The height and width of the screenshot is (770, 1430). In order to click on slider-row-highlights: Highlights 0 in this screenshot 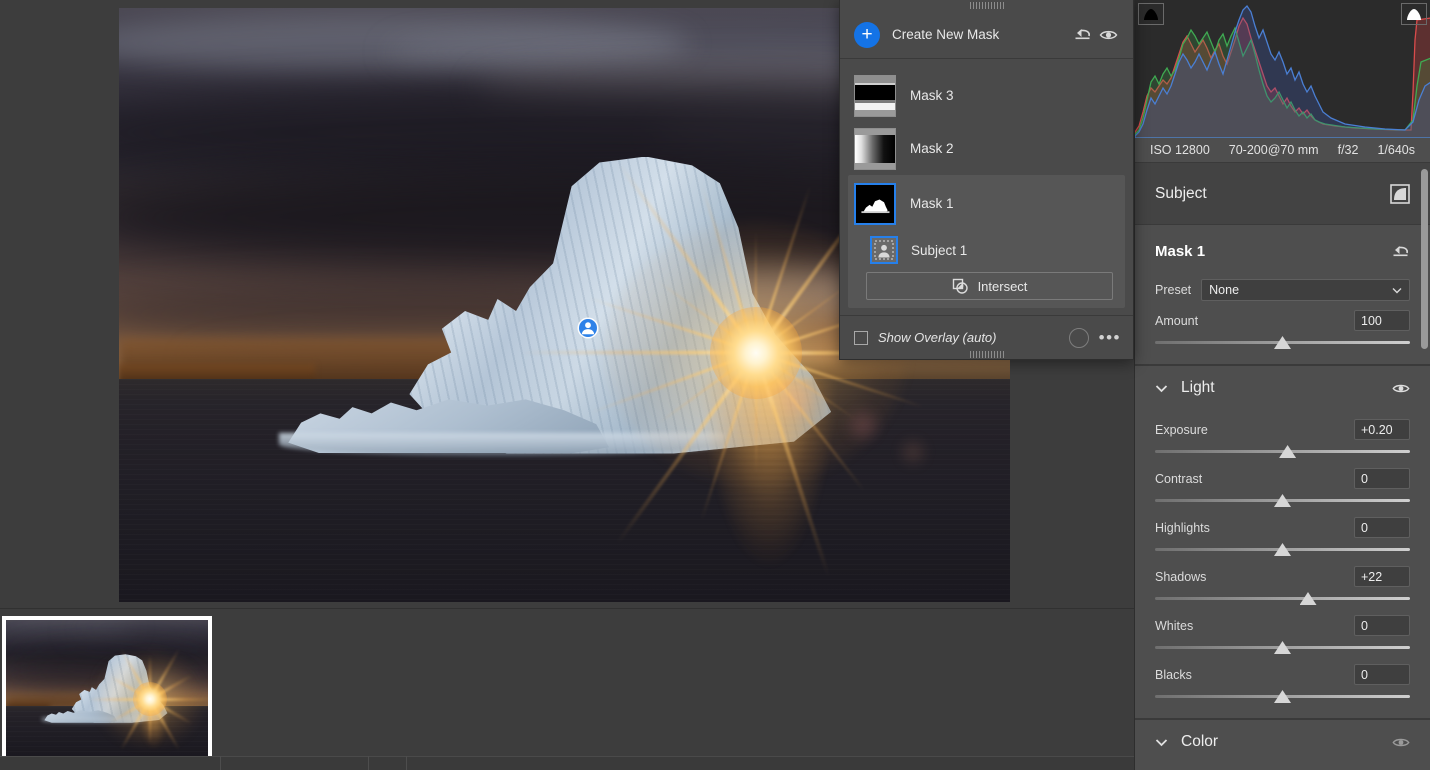, I will do `click(1282, 532)`.